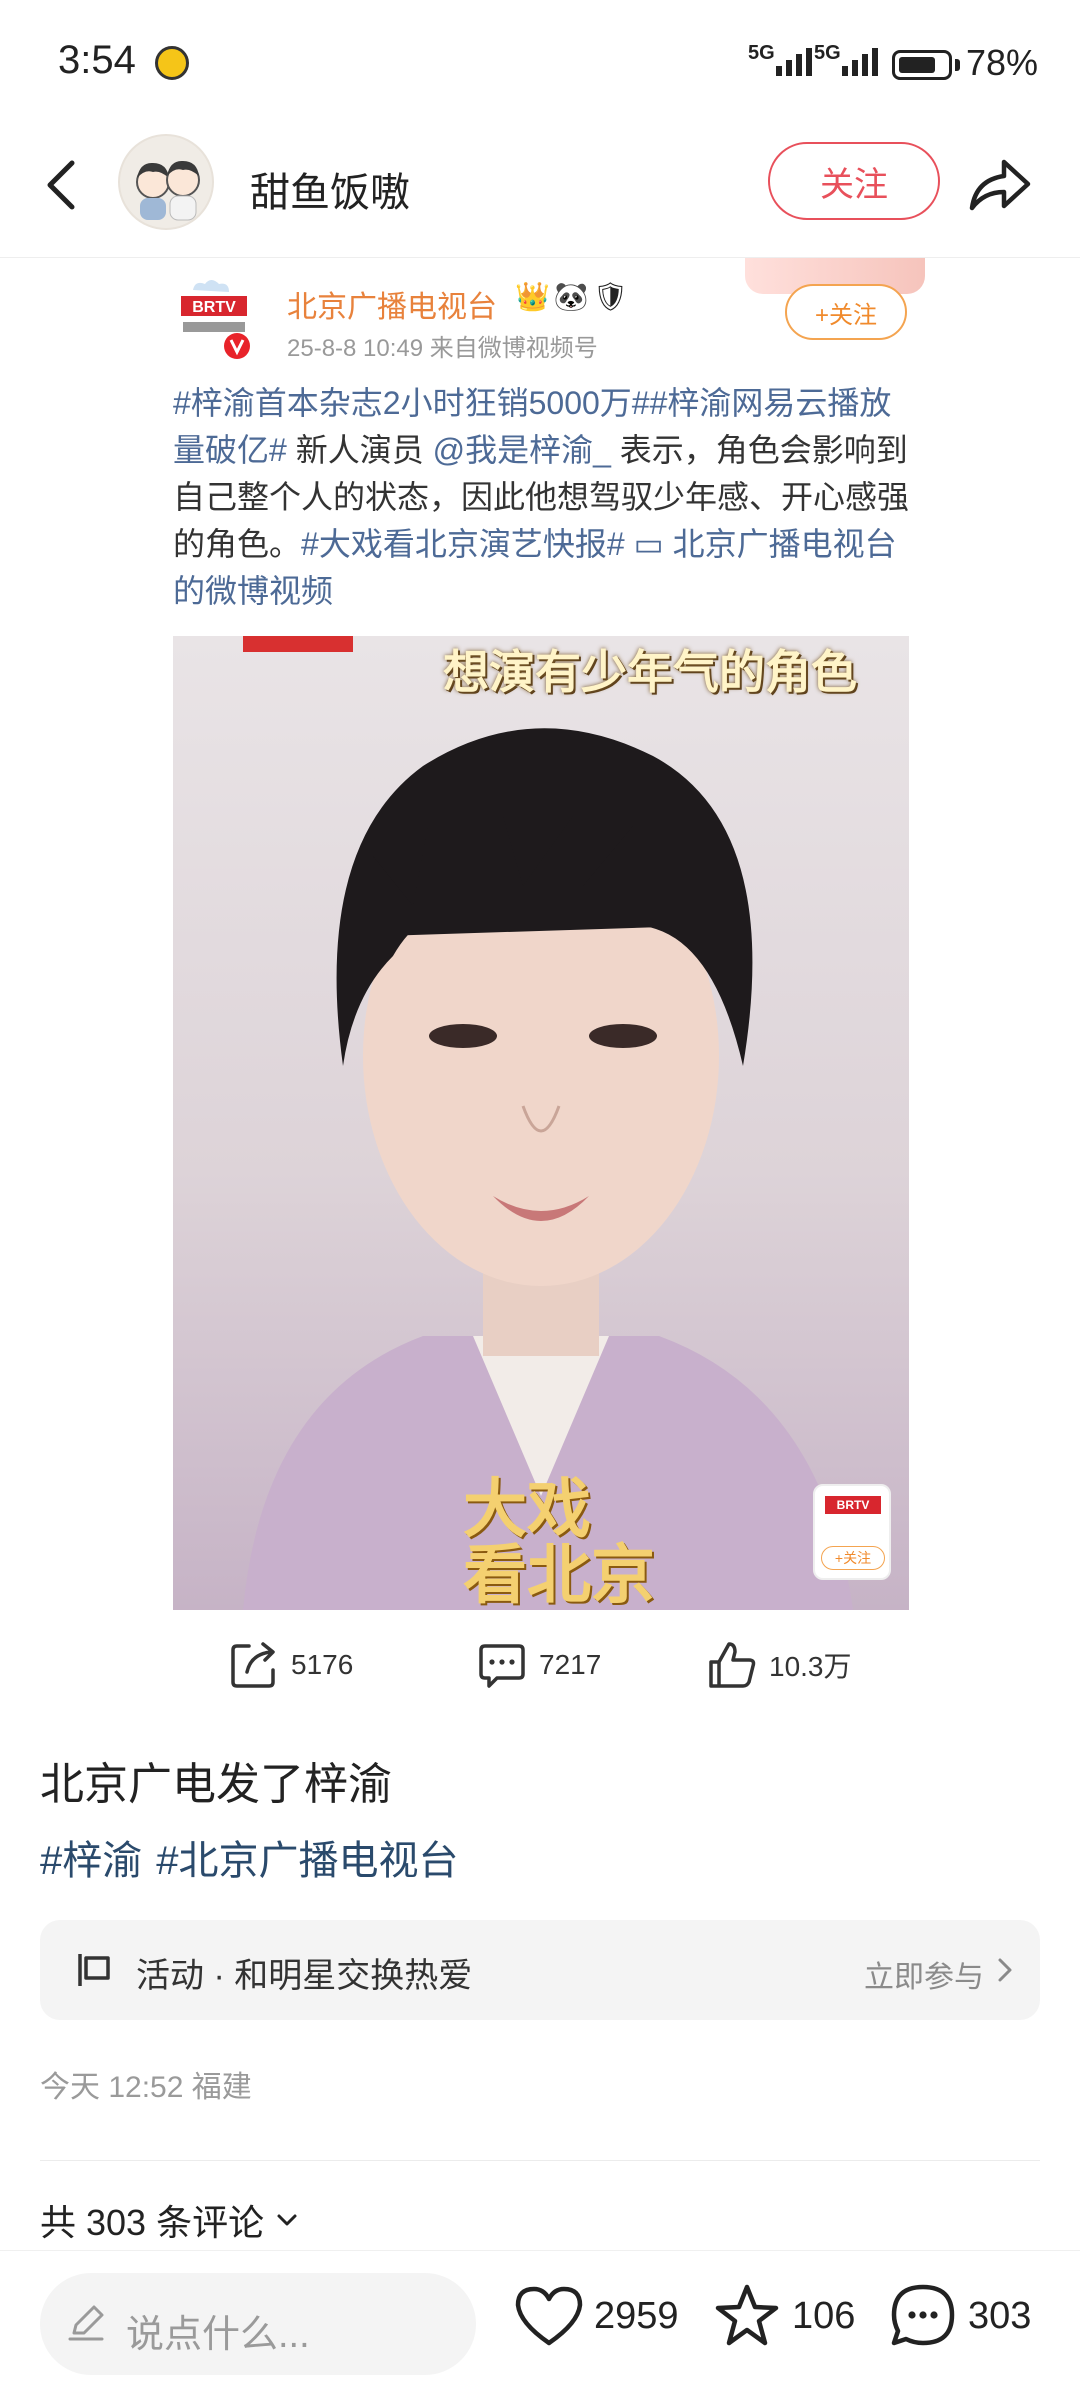 The image size is (1080, 2400). I want to click on author-avatar, so click(166, 182).